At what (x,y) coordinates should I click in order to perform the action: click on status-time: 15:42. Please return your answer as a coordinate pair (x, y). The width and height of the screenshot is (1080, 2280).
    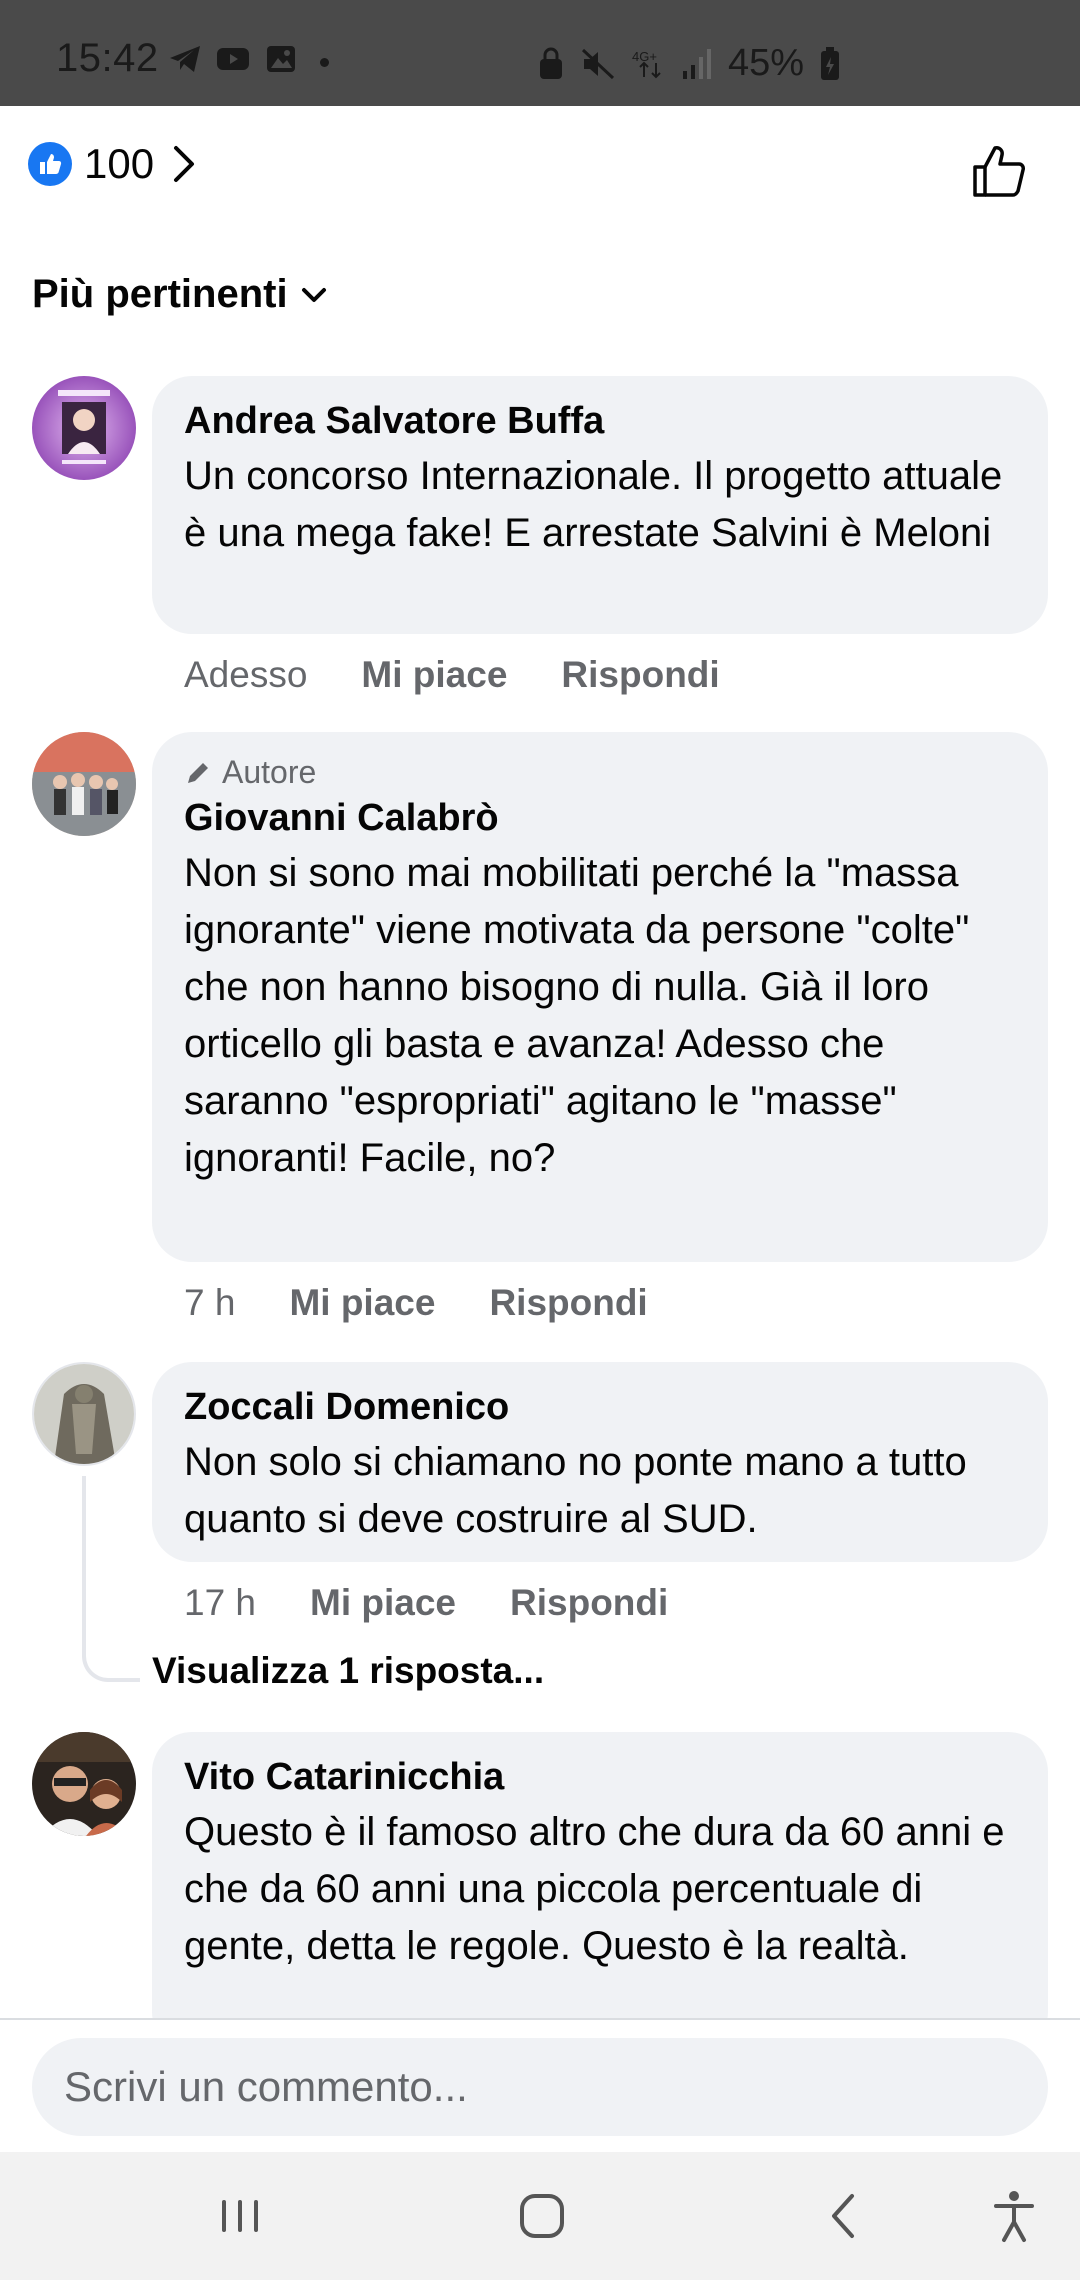
    Looking at the image, I should click on (107, 58).